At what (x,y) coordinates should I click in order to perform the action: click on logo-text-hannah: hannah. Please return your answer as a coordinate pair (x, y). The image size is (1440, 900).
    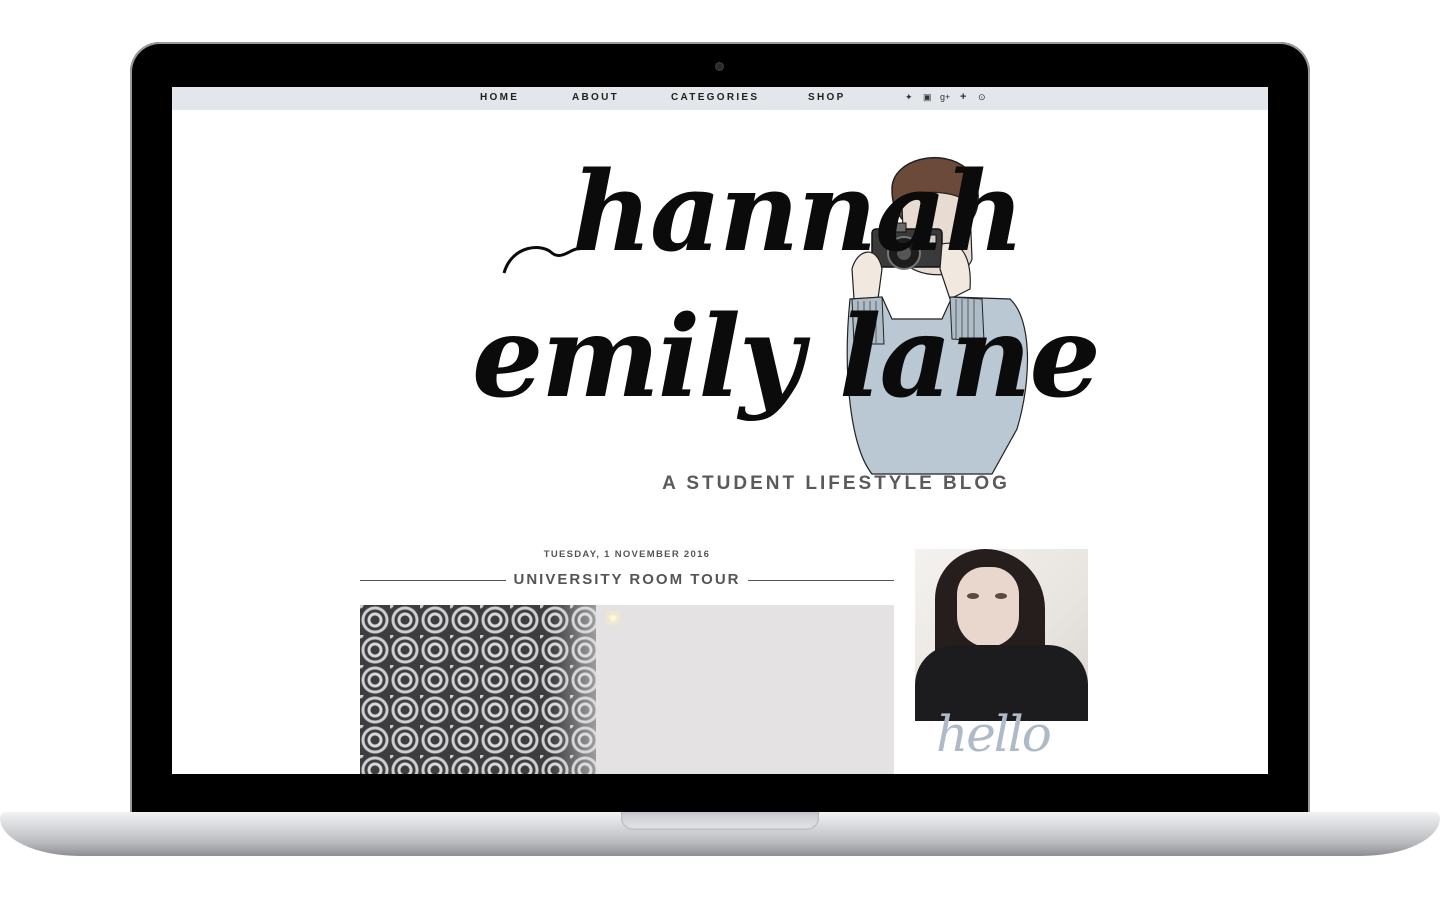
    Looking at the image, I should click on (798, 211).